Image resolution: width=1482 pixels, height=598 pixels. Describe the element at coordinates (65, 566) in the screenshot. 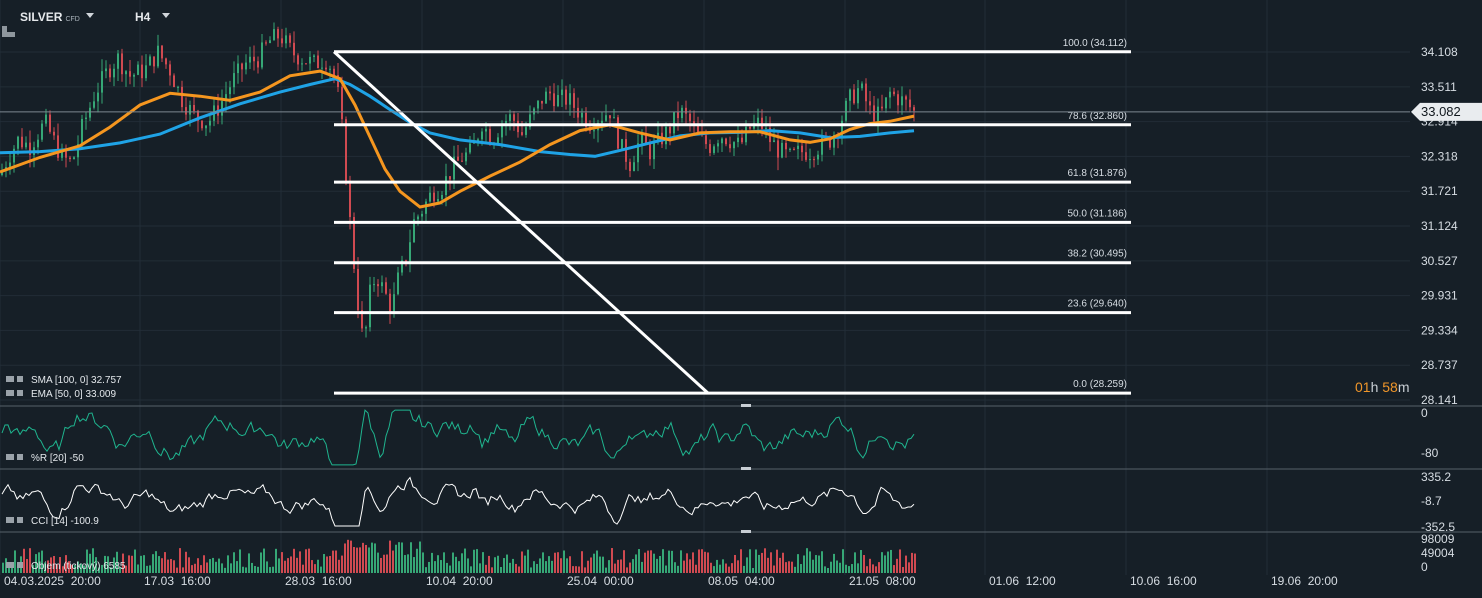

I see `volume-legend: Objem (tickový) 6585` at that location.